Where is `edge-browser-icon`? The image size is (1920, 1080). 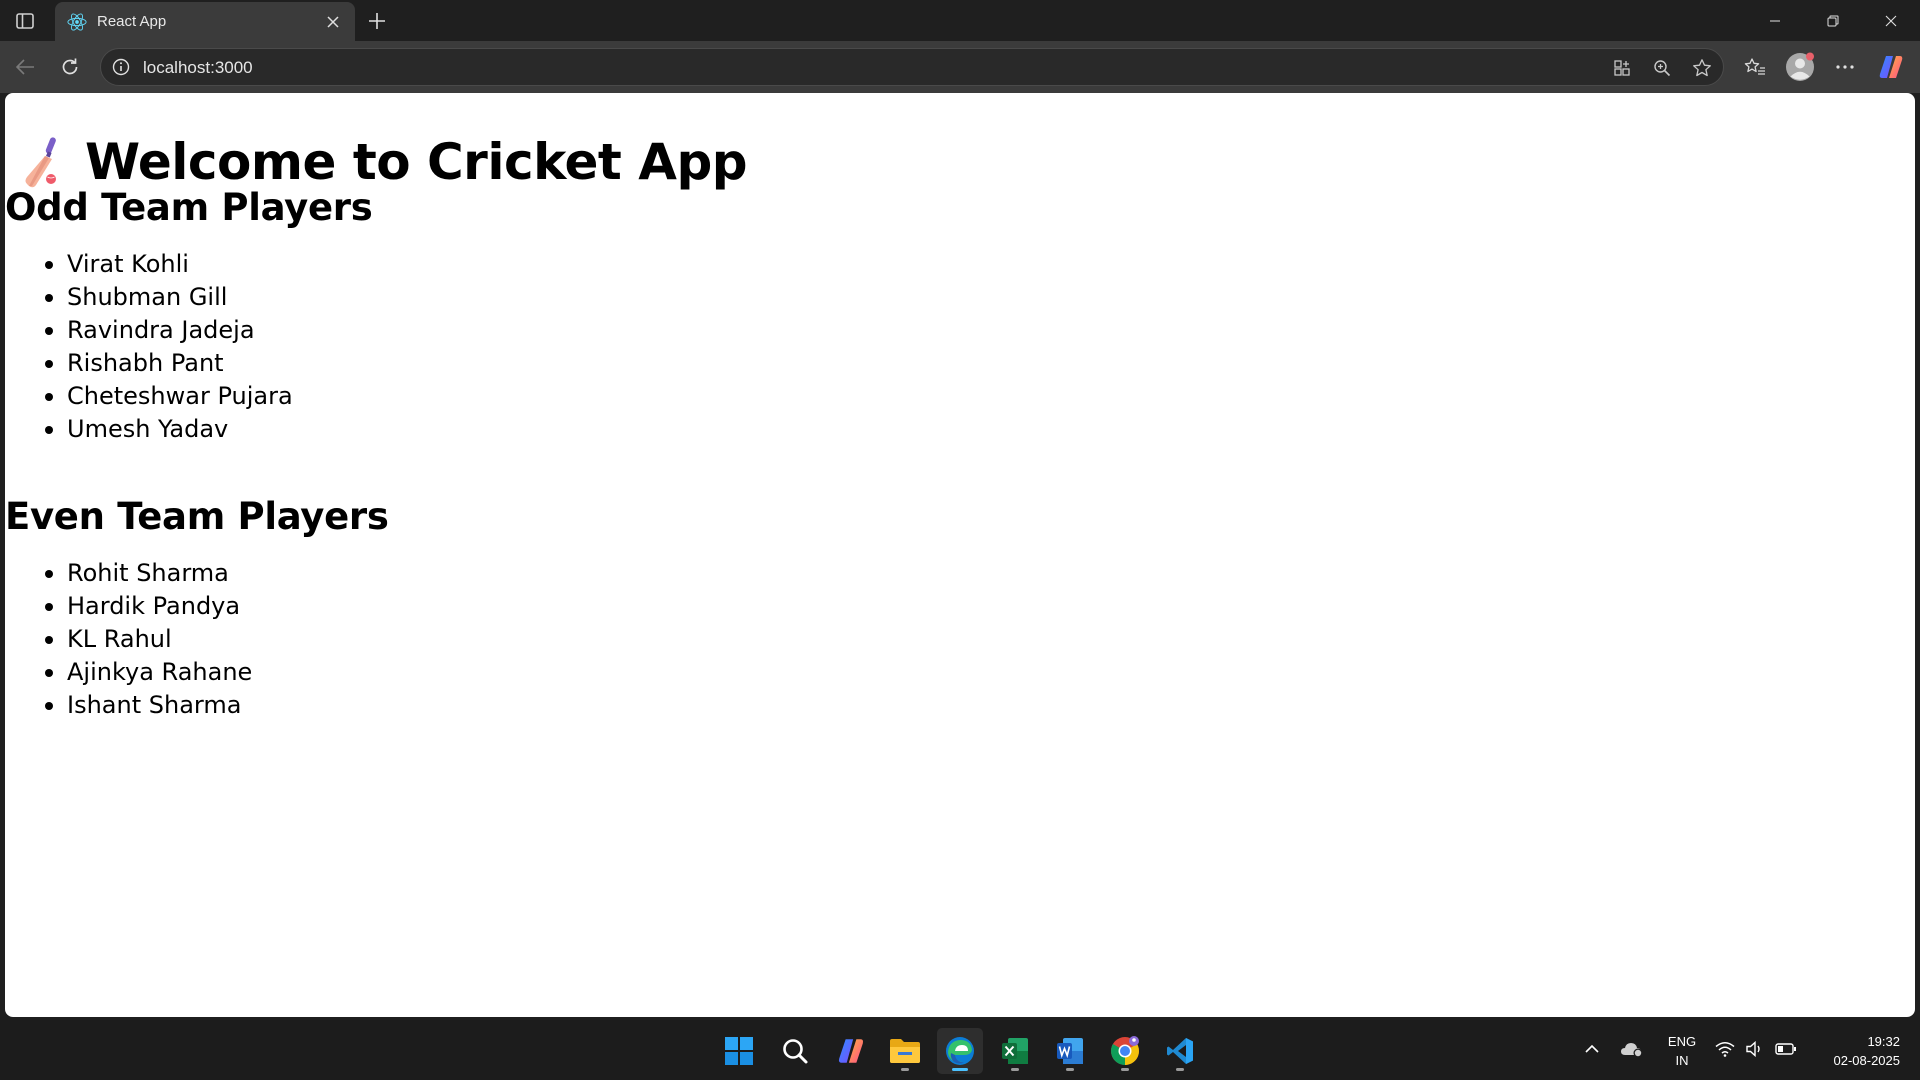
edge-browser-icon is located at coordinates (960, 1051).